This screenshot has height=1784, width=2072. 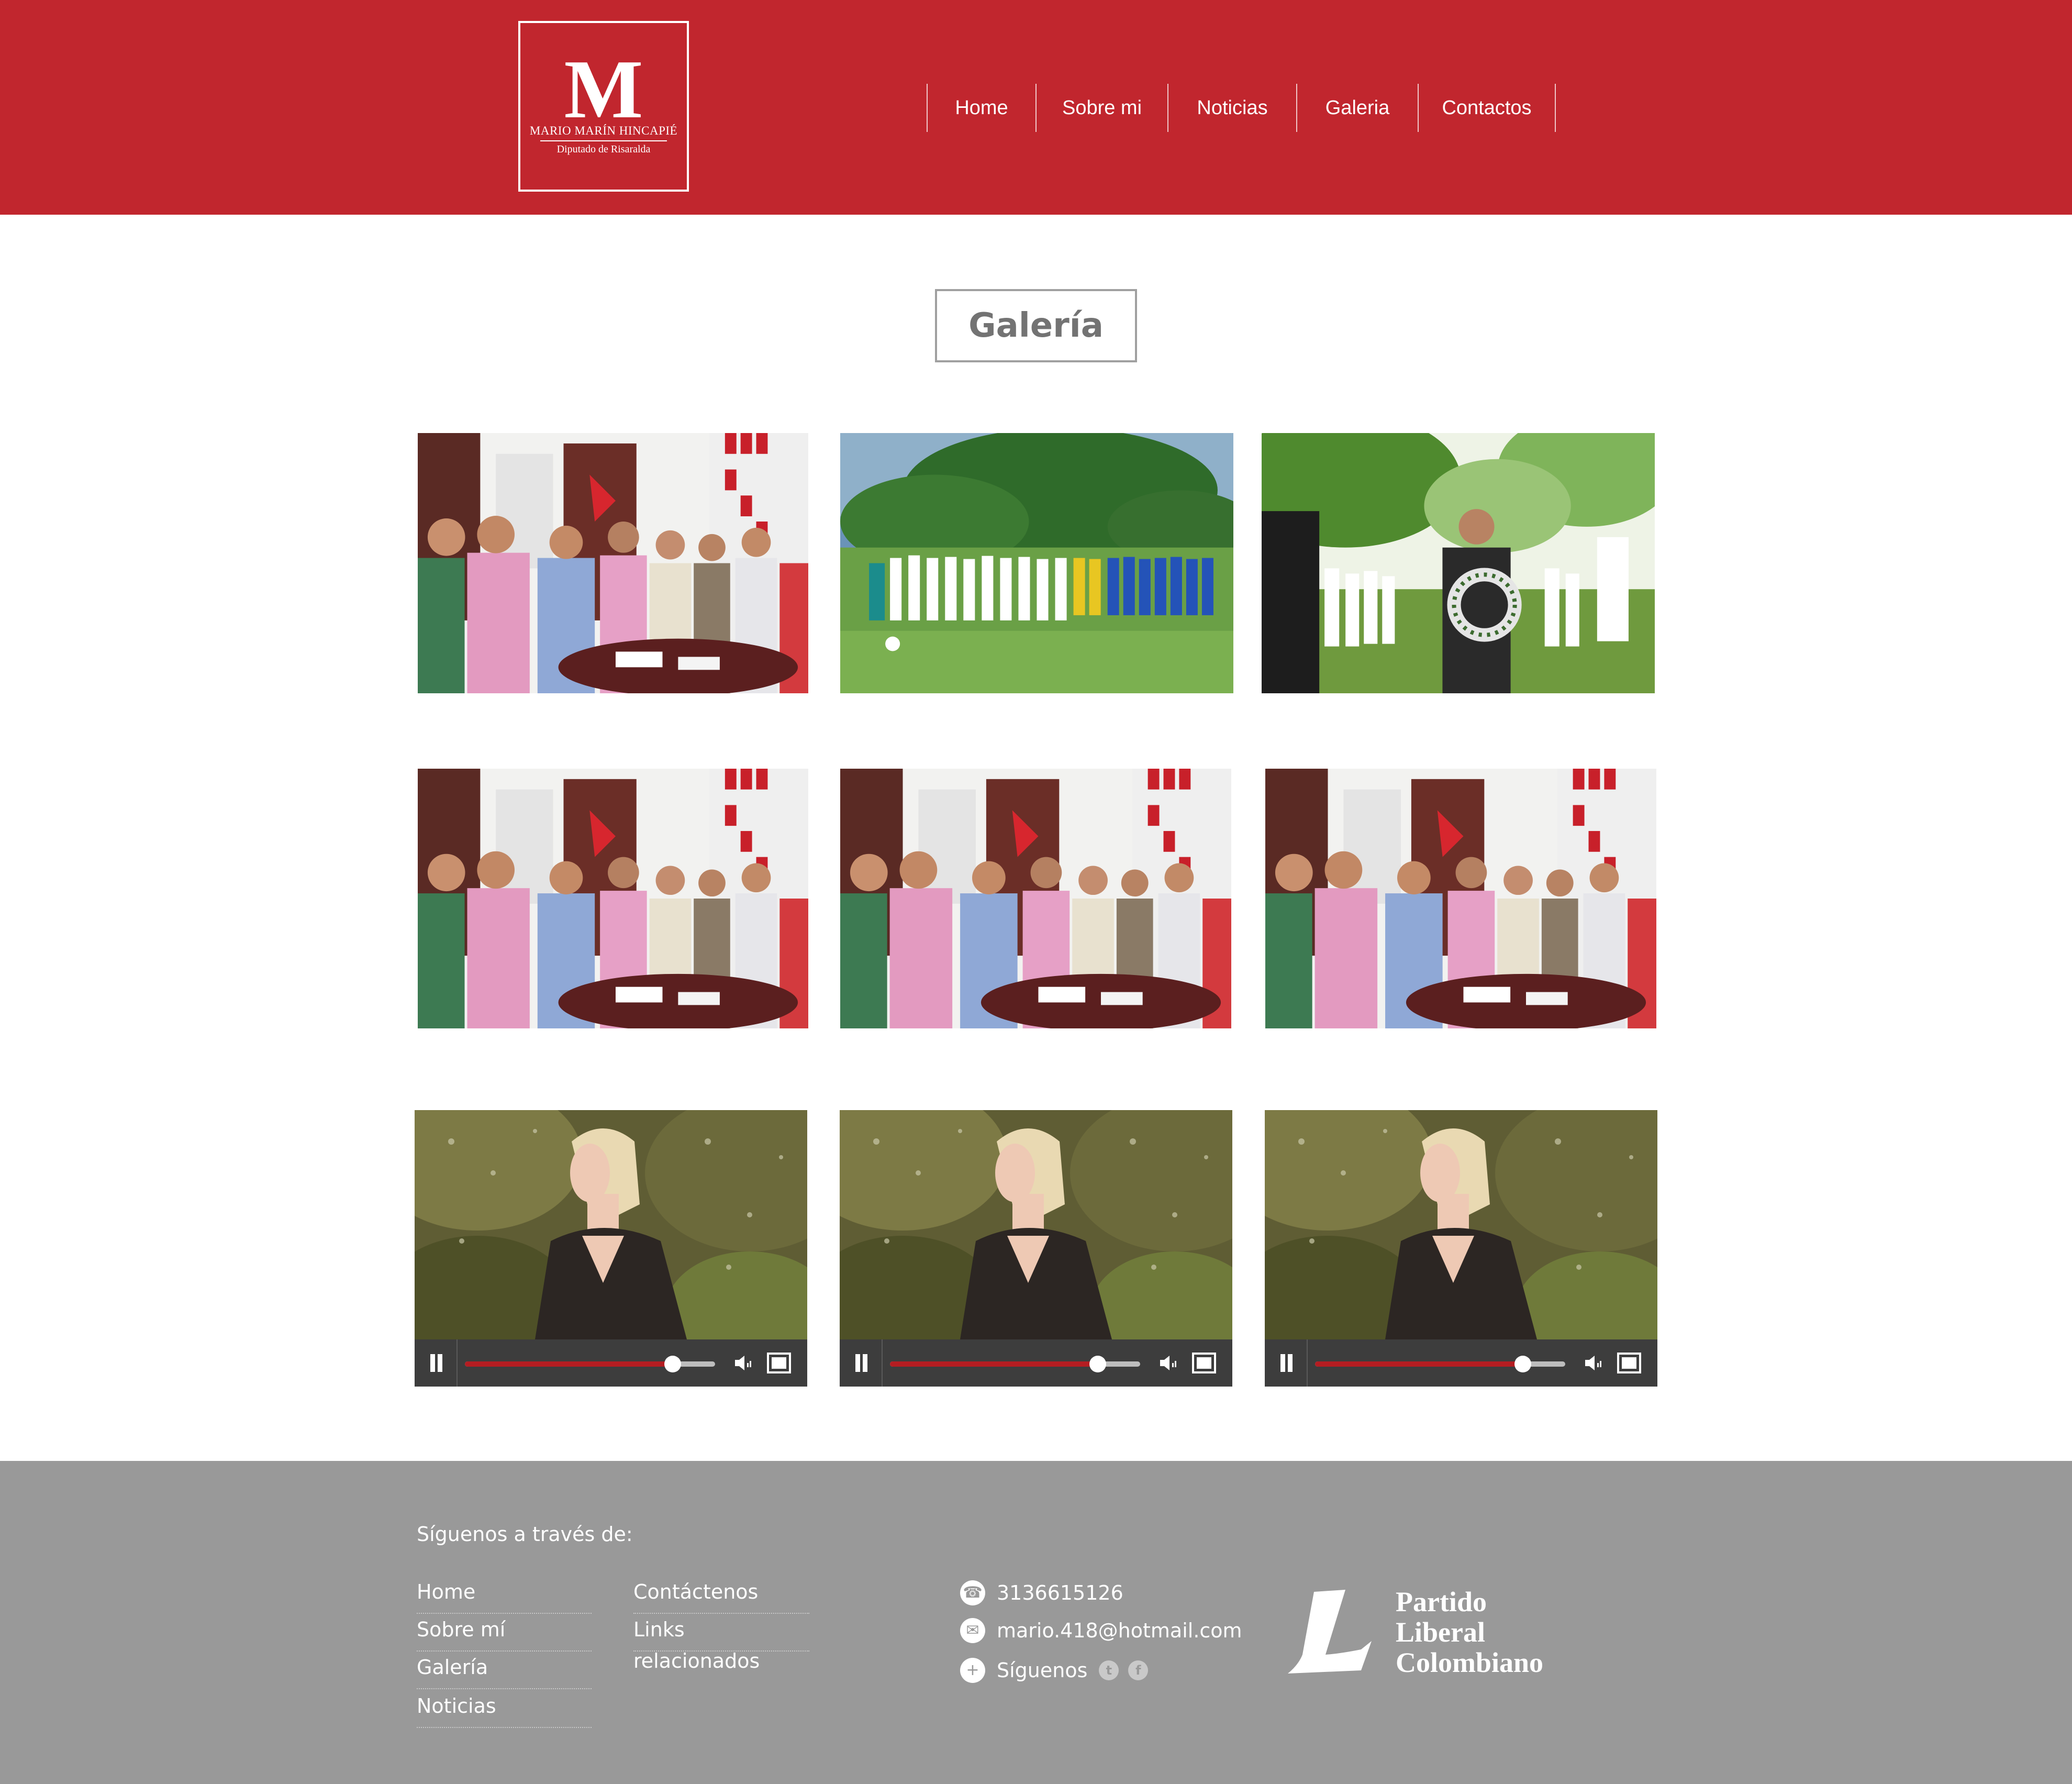 What do you see at coordinates (1330, 1632) in the screenshot?
I see `liberal-l-icon` at bounding box center [1330, 1632].